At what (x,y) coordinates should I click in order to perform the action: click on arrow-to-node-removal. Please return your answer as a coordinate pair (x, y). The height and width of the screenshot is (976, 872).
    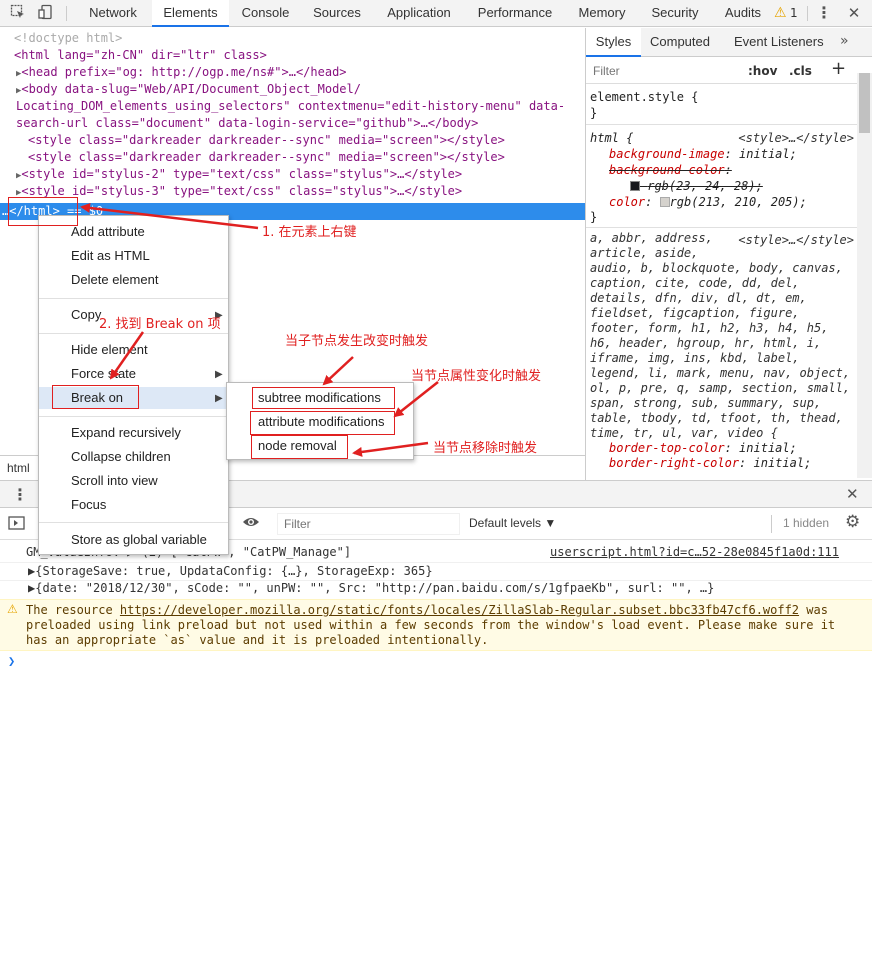
    Looking at the image, I should click on (390, 449).